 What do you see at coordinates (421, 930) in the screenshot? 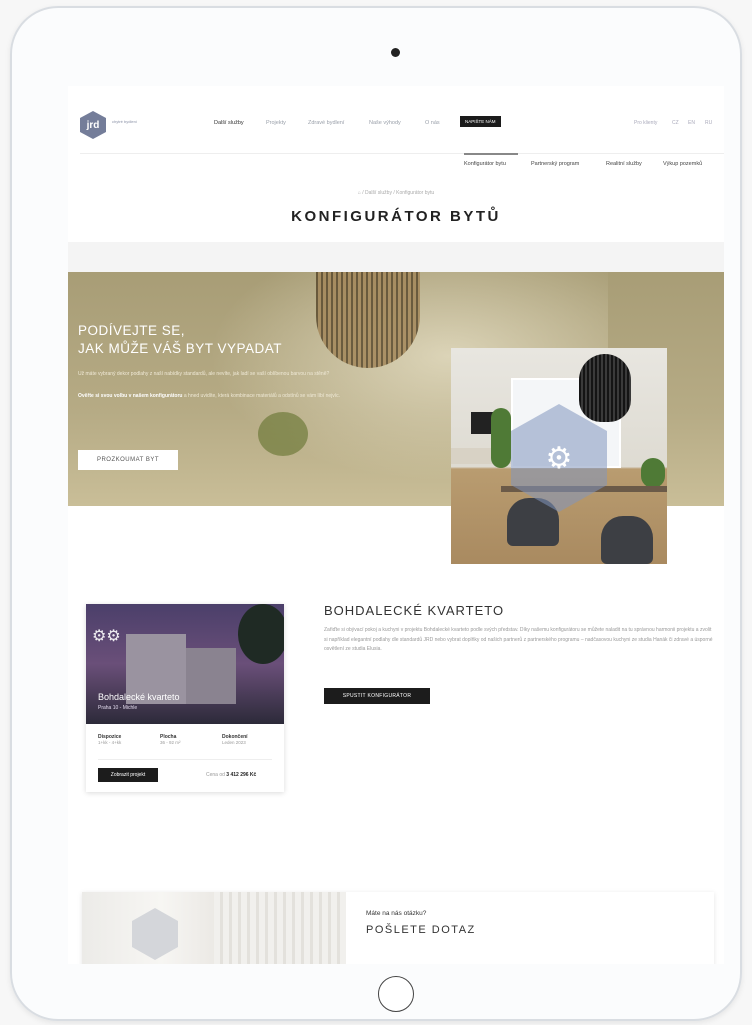
I see `contact-heading: POŠLETE DOTAZ` at bounding box center [421, 930].